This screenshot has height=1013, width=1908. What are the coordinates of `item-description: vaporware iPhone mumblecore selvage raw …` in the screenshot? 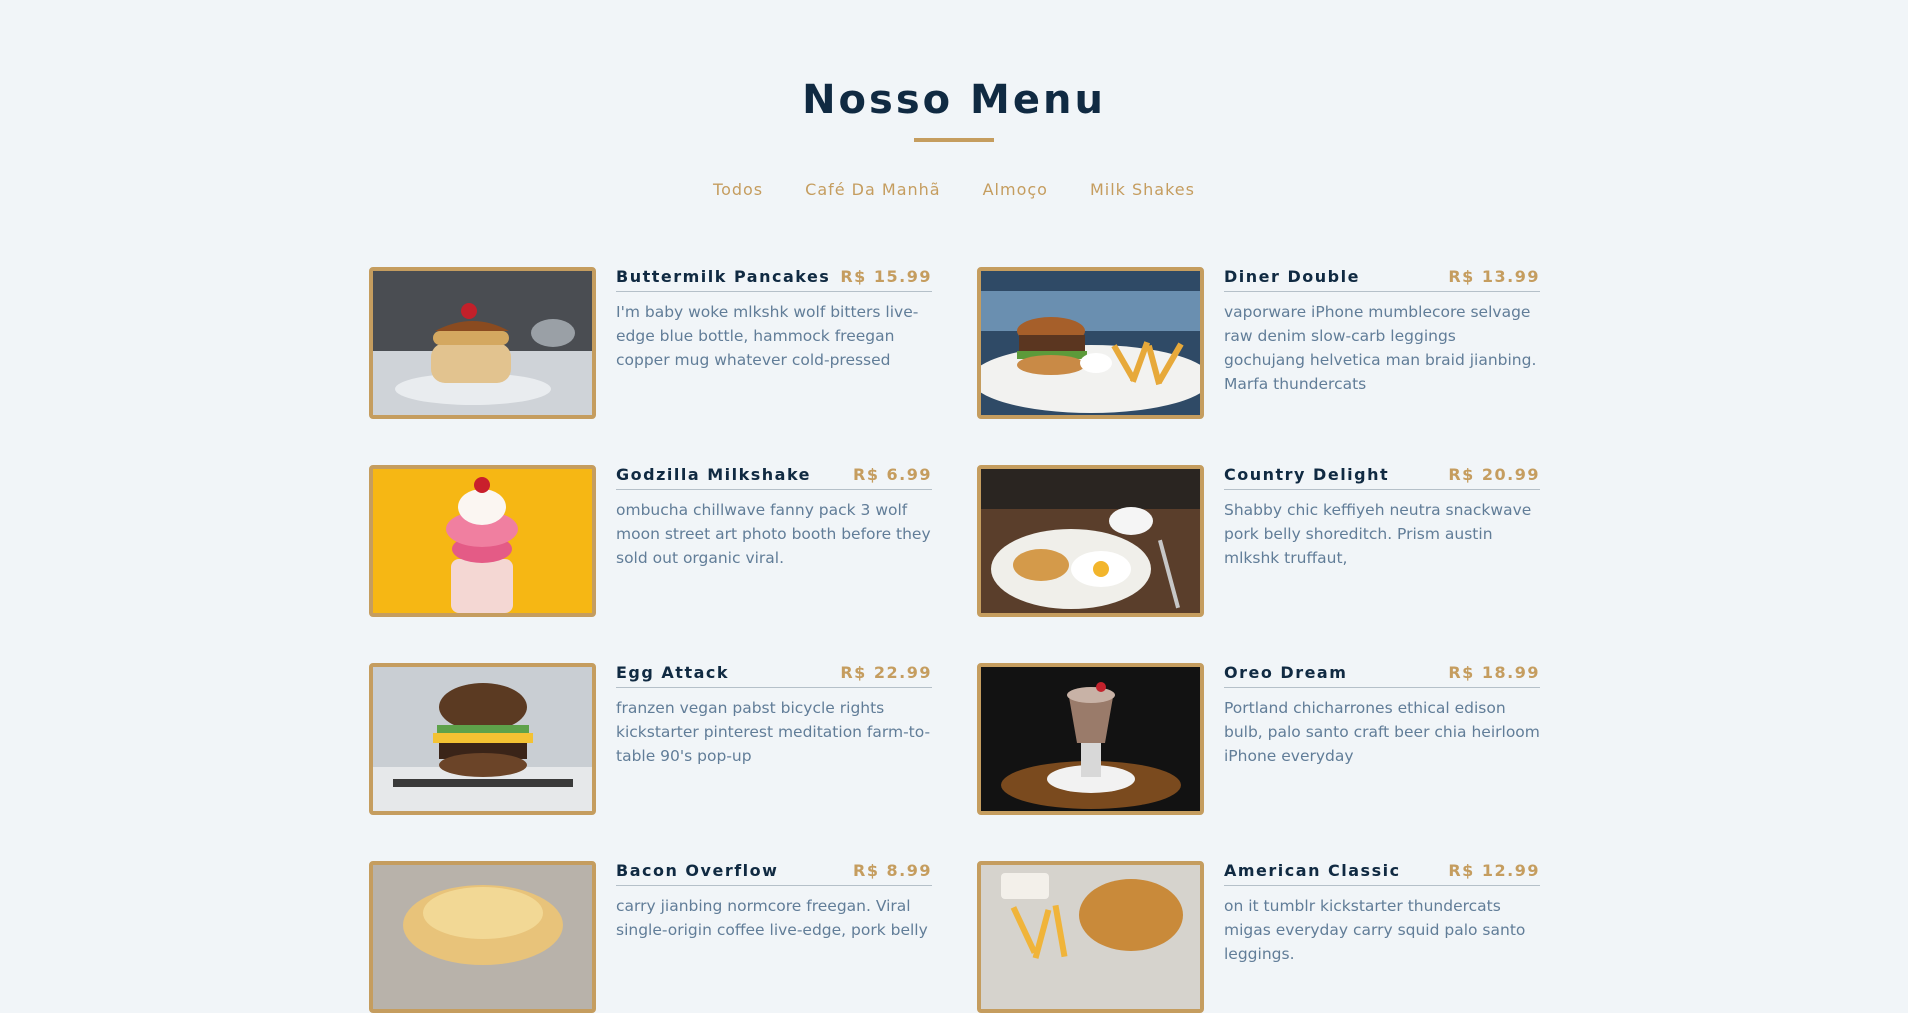 It's located at (1380, 348).